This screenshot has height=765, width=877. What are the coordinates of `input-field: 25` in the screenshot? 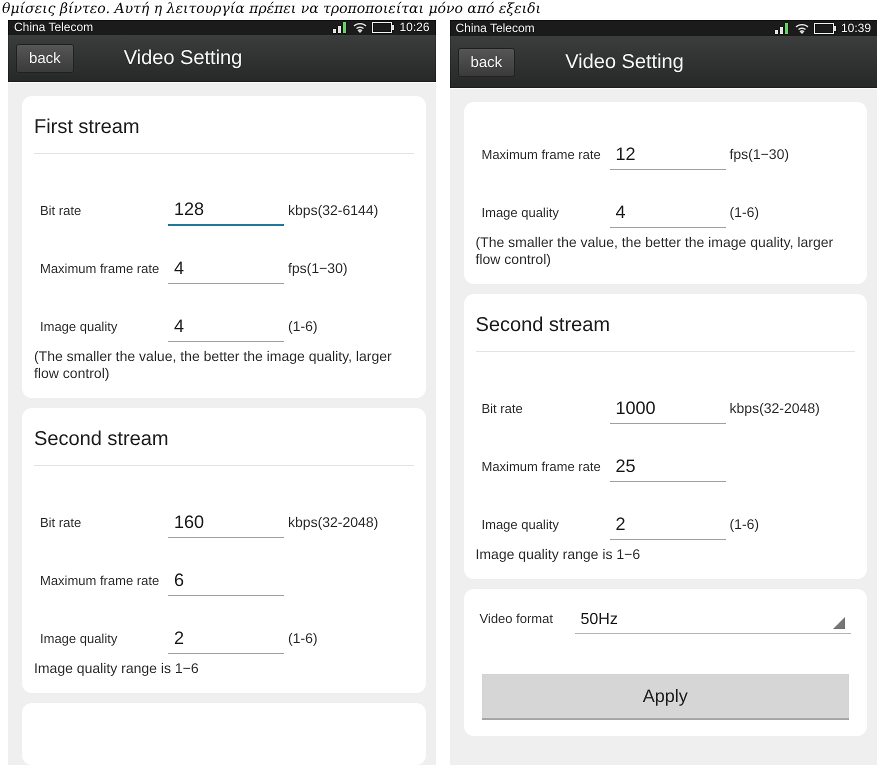 It's located at (668, 467).